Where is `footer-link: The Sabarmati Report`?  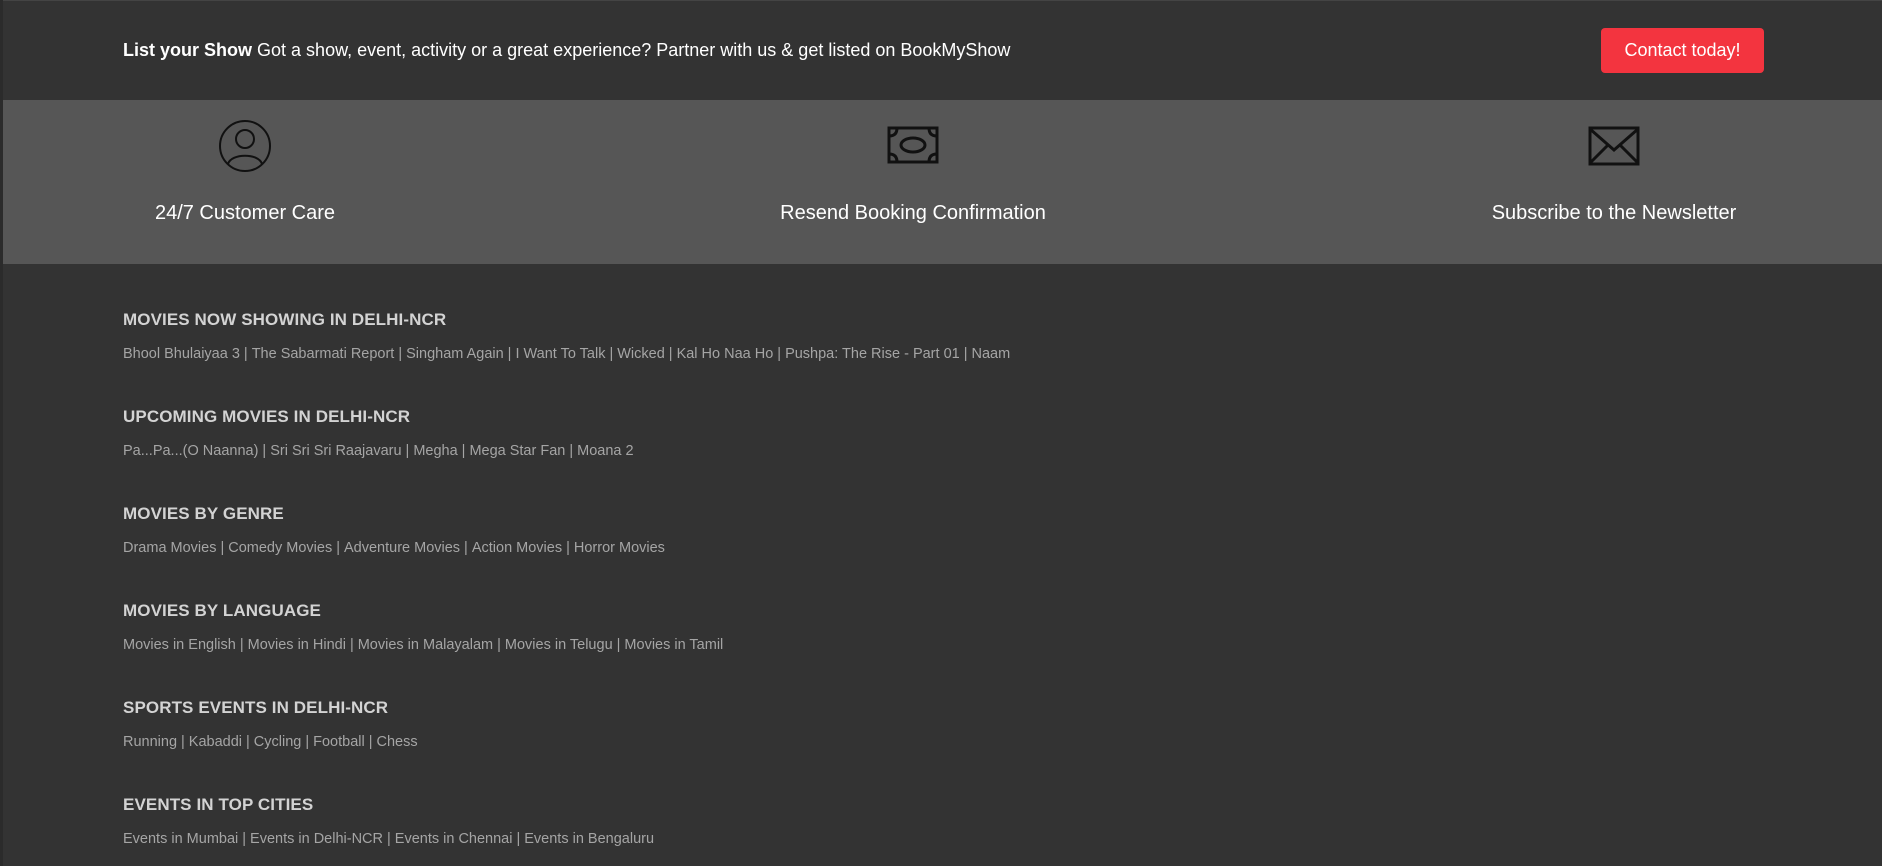
footer-link: The Sabarmati Report is located at coordinates (323, 354).